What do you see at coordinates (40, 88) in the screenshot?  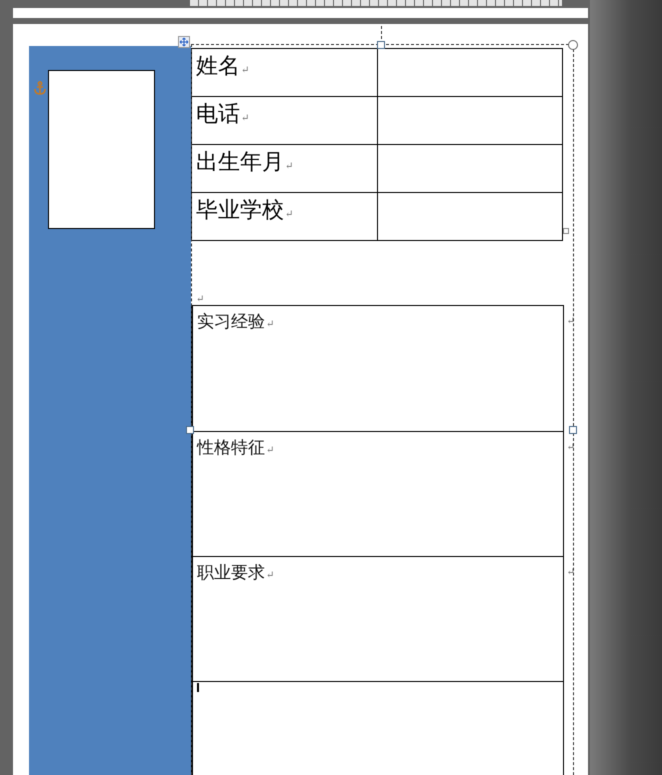 I see `anchor-icon` at bounding box center [40, 88].